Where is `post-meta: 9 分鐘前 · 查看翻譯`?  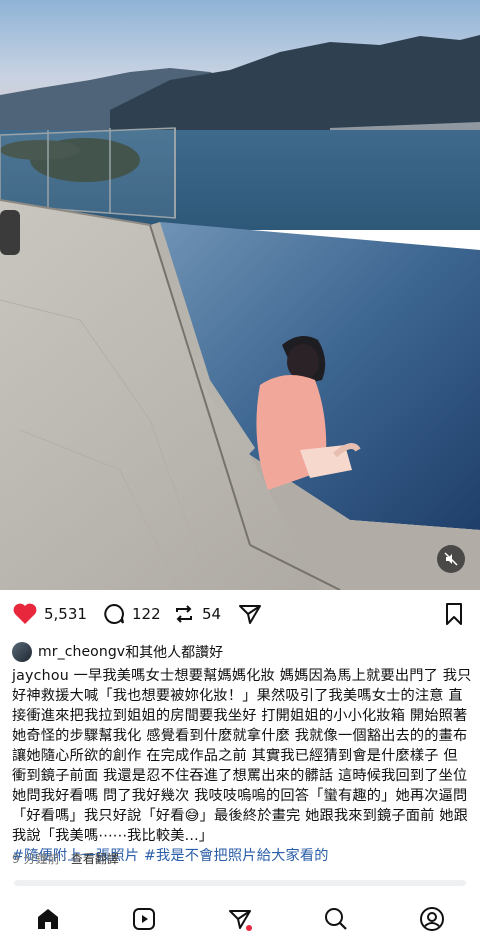
post-meta: 9 分鐘前 · 查看翻譯 is located at coordinates (65, 858).